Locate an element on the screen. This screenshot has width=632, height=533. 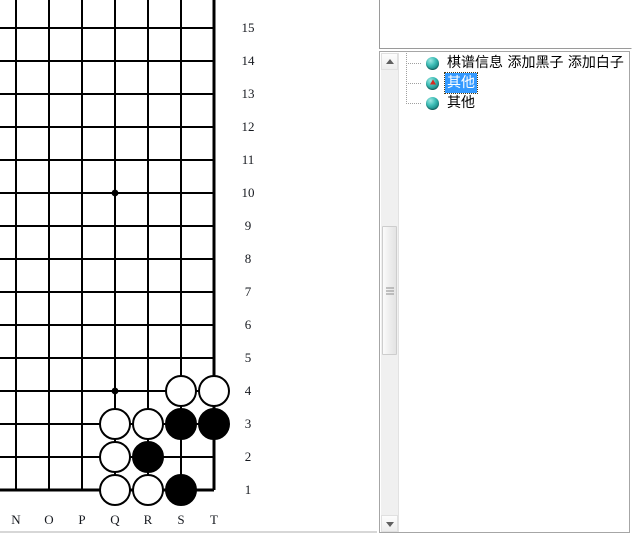
row-label-12: 12 is located at coordinates (248, 126).